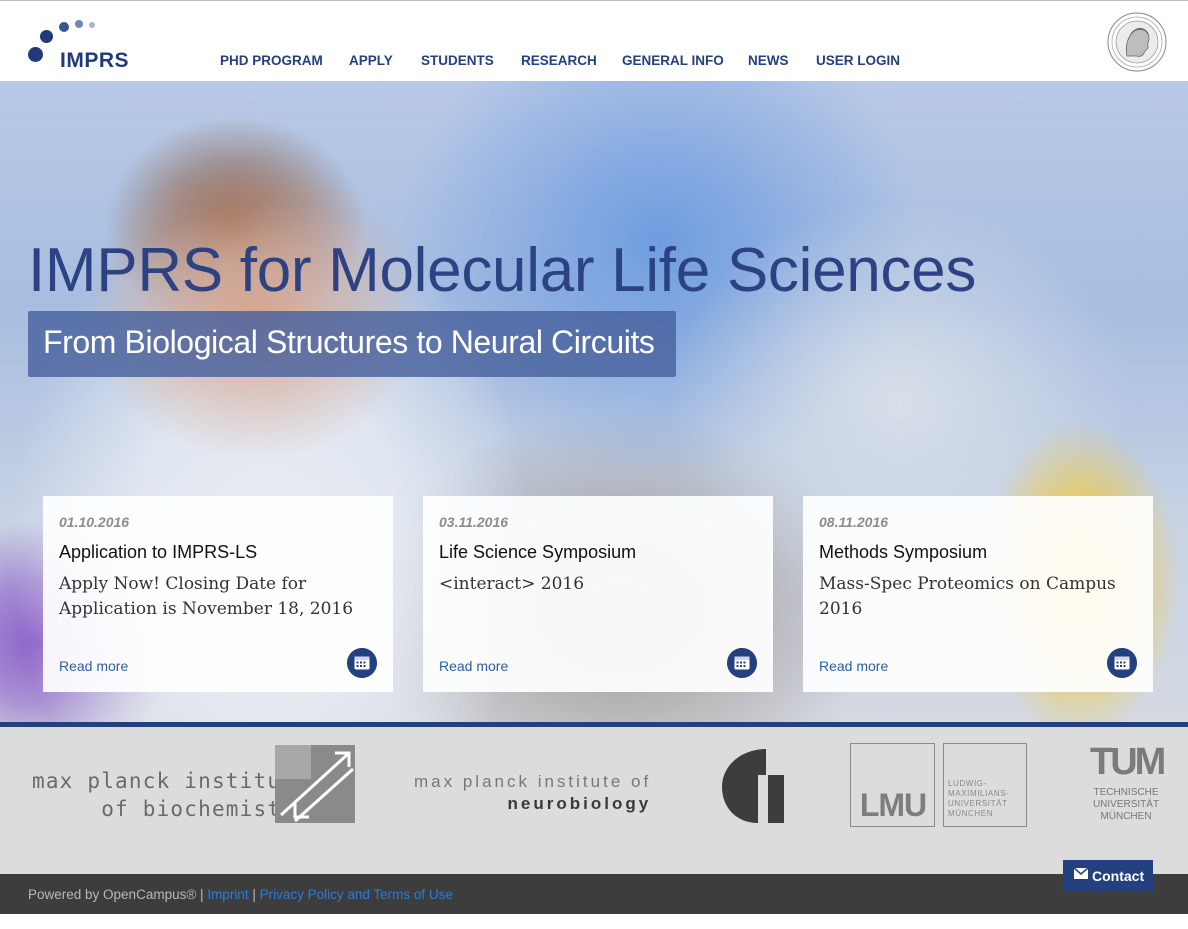 This screenshot has width=1188, height=929. I want to click on mpi-biochemistry-emblem-icon, so click(315, 784).